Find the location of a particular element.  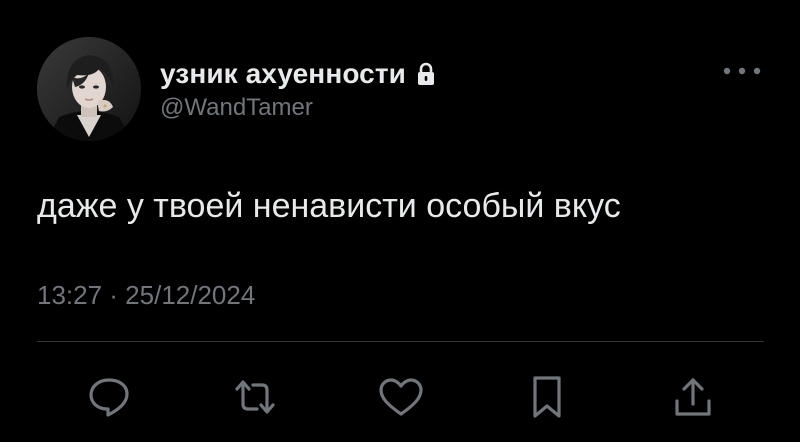

avatar is located at coordinates (89, 89).